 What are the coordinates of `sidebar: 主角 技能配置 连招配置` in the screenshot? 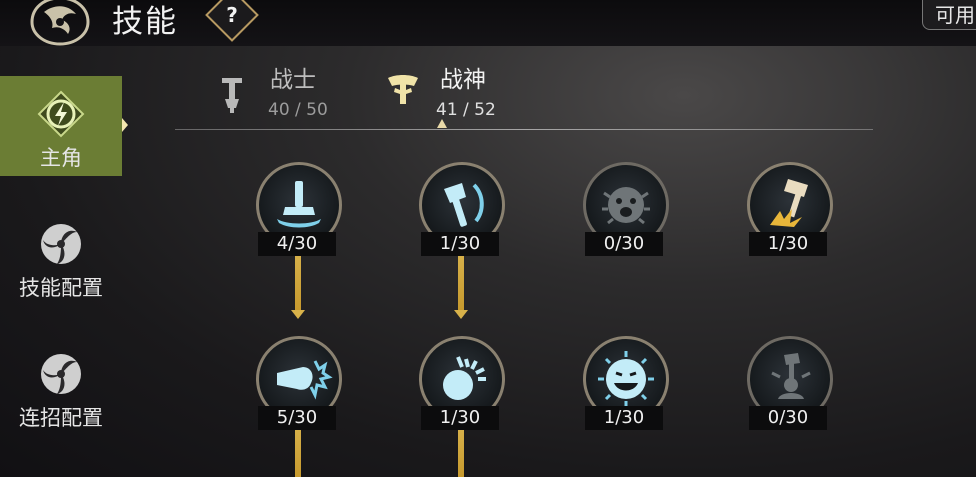 It's located at (64, 261).